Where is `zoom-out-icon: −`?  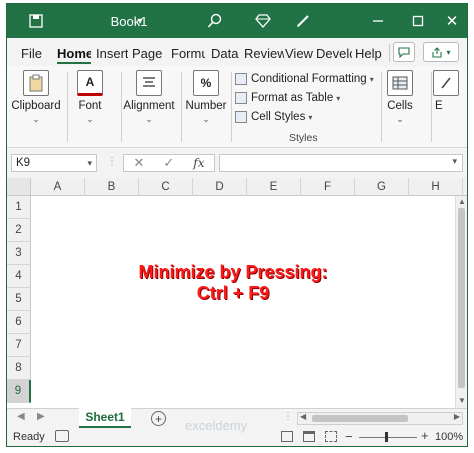 zoom-out-icon: − is located at coordinates (349, 436).